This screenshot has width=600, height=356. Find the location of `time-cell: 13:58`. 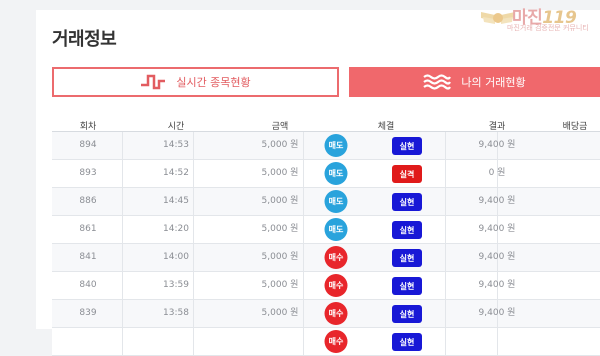

time-cell: 13:58 is located at coordinates (176, 313).